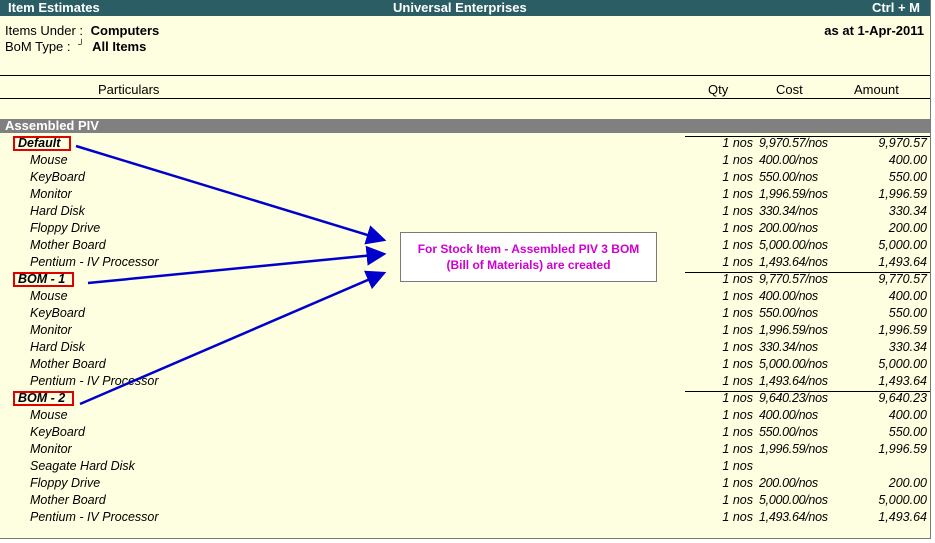 The image size is (935, 543). What do you see at coordinates (231, 194) in the screenshot?
I see `arrow-default` at bounding box center [231, 194].